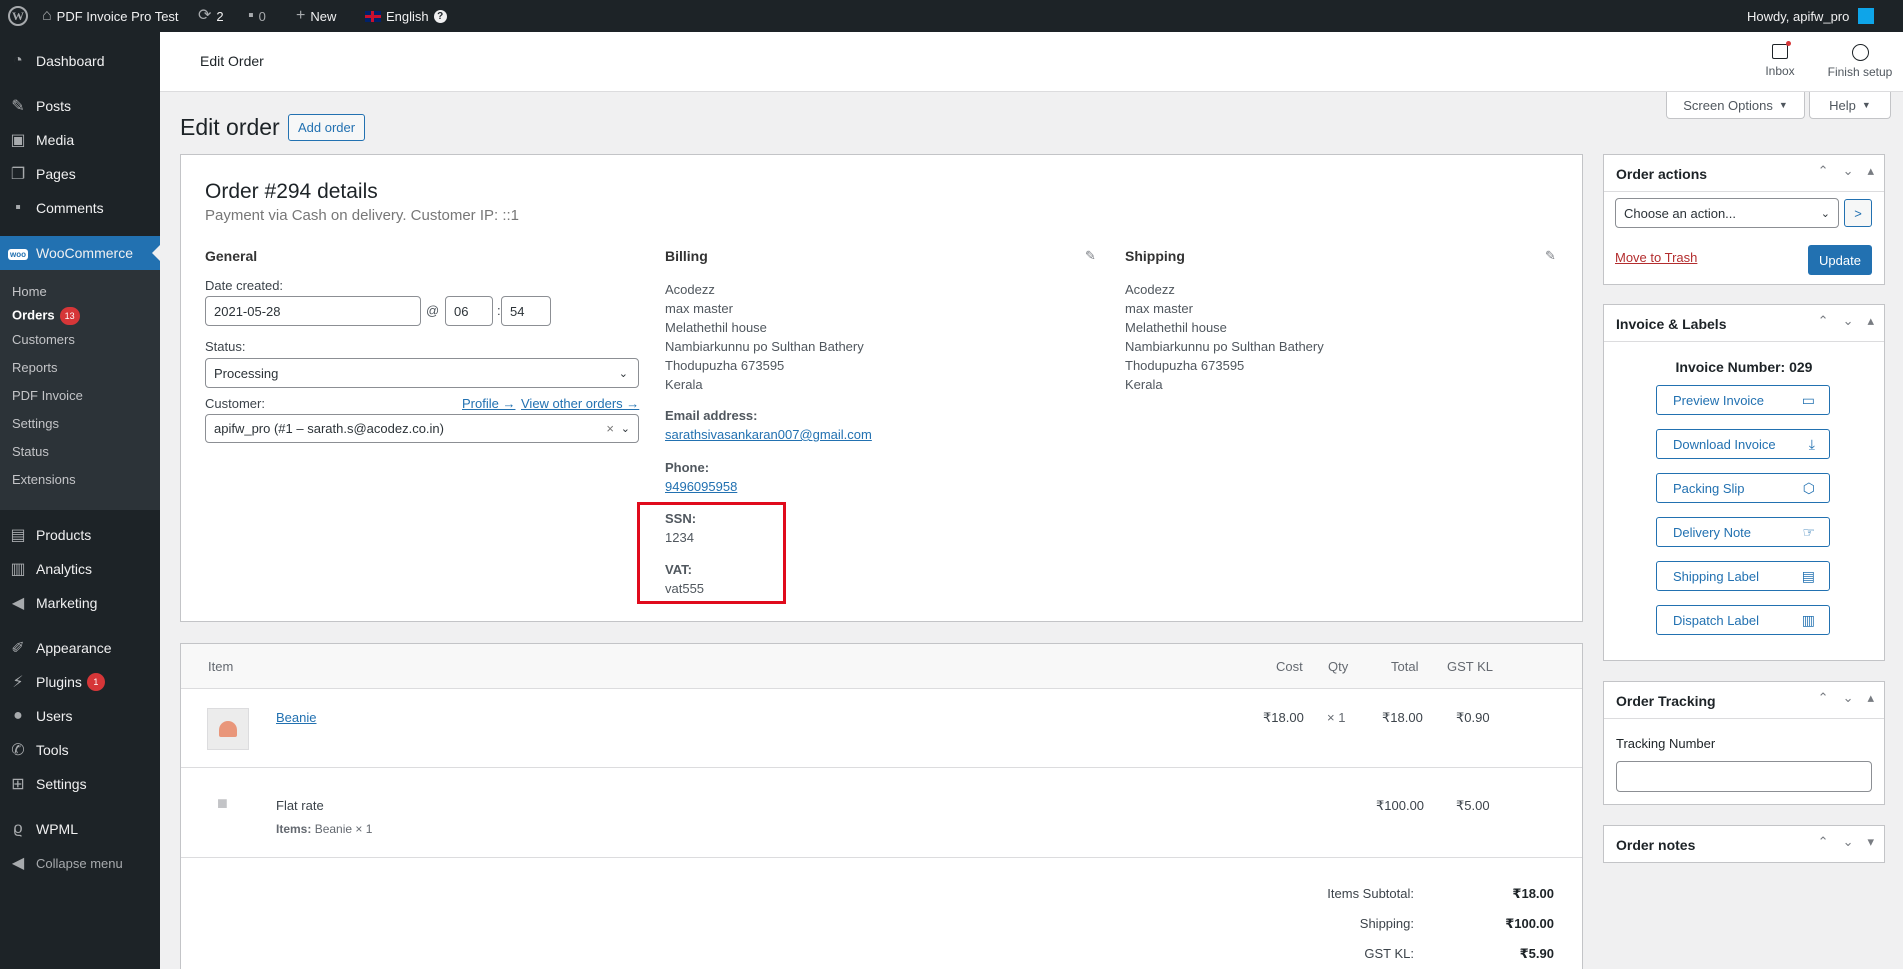 Image resolution: width=1903 pixels, height=969 pixels. What do you see at coordinates (1473, 805) in the screenshot?
I see `shipping-gst: ₹5.00` at bounding box center [1473, 805].